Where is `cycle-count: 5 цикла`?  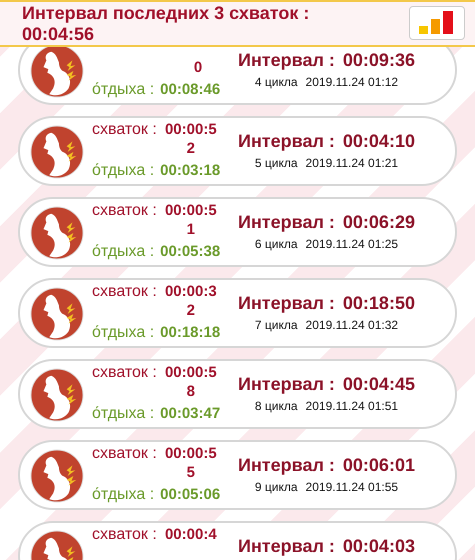 cycle-count: 5 цикла is located at coordinates (276, 163).